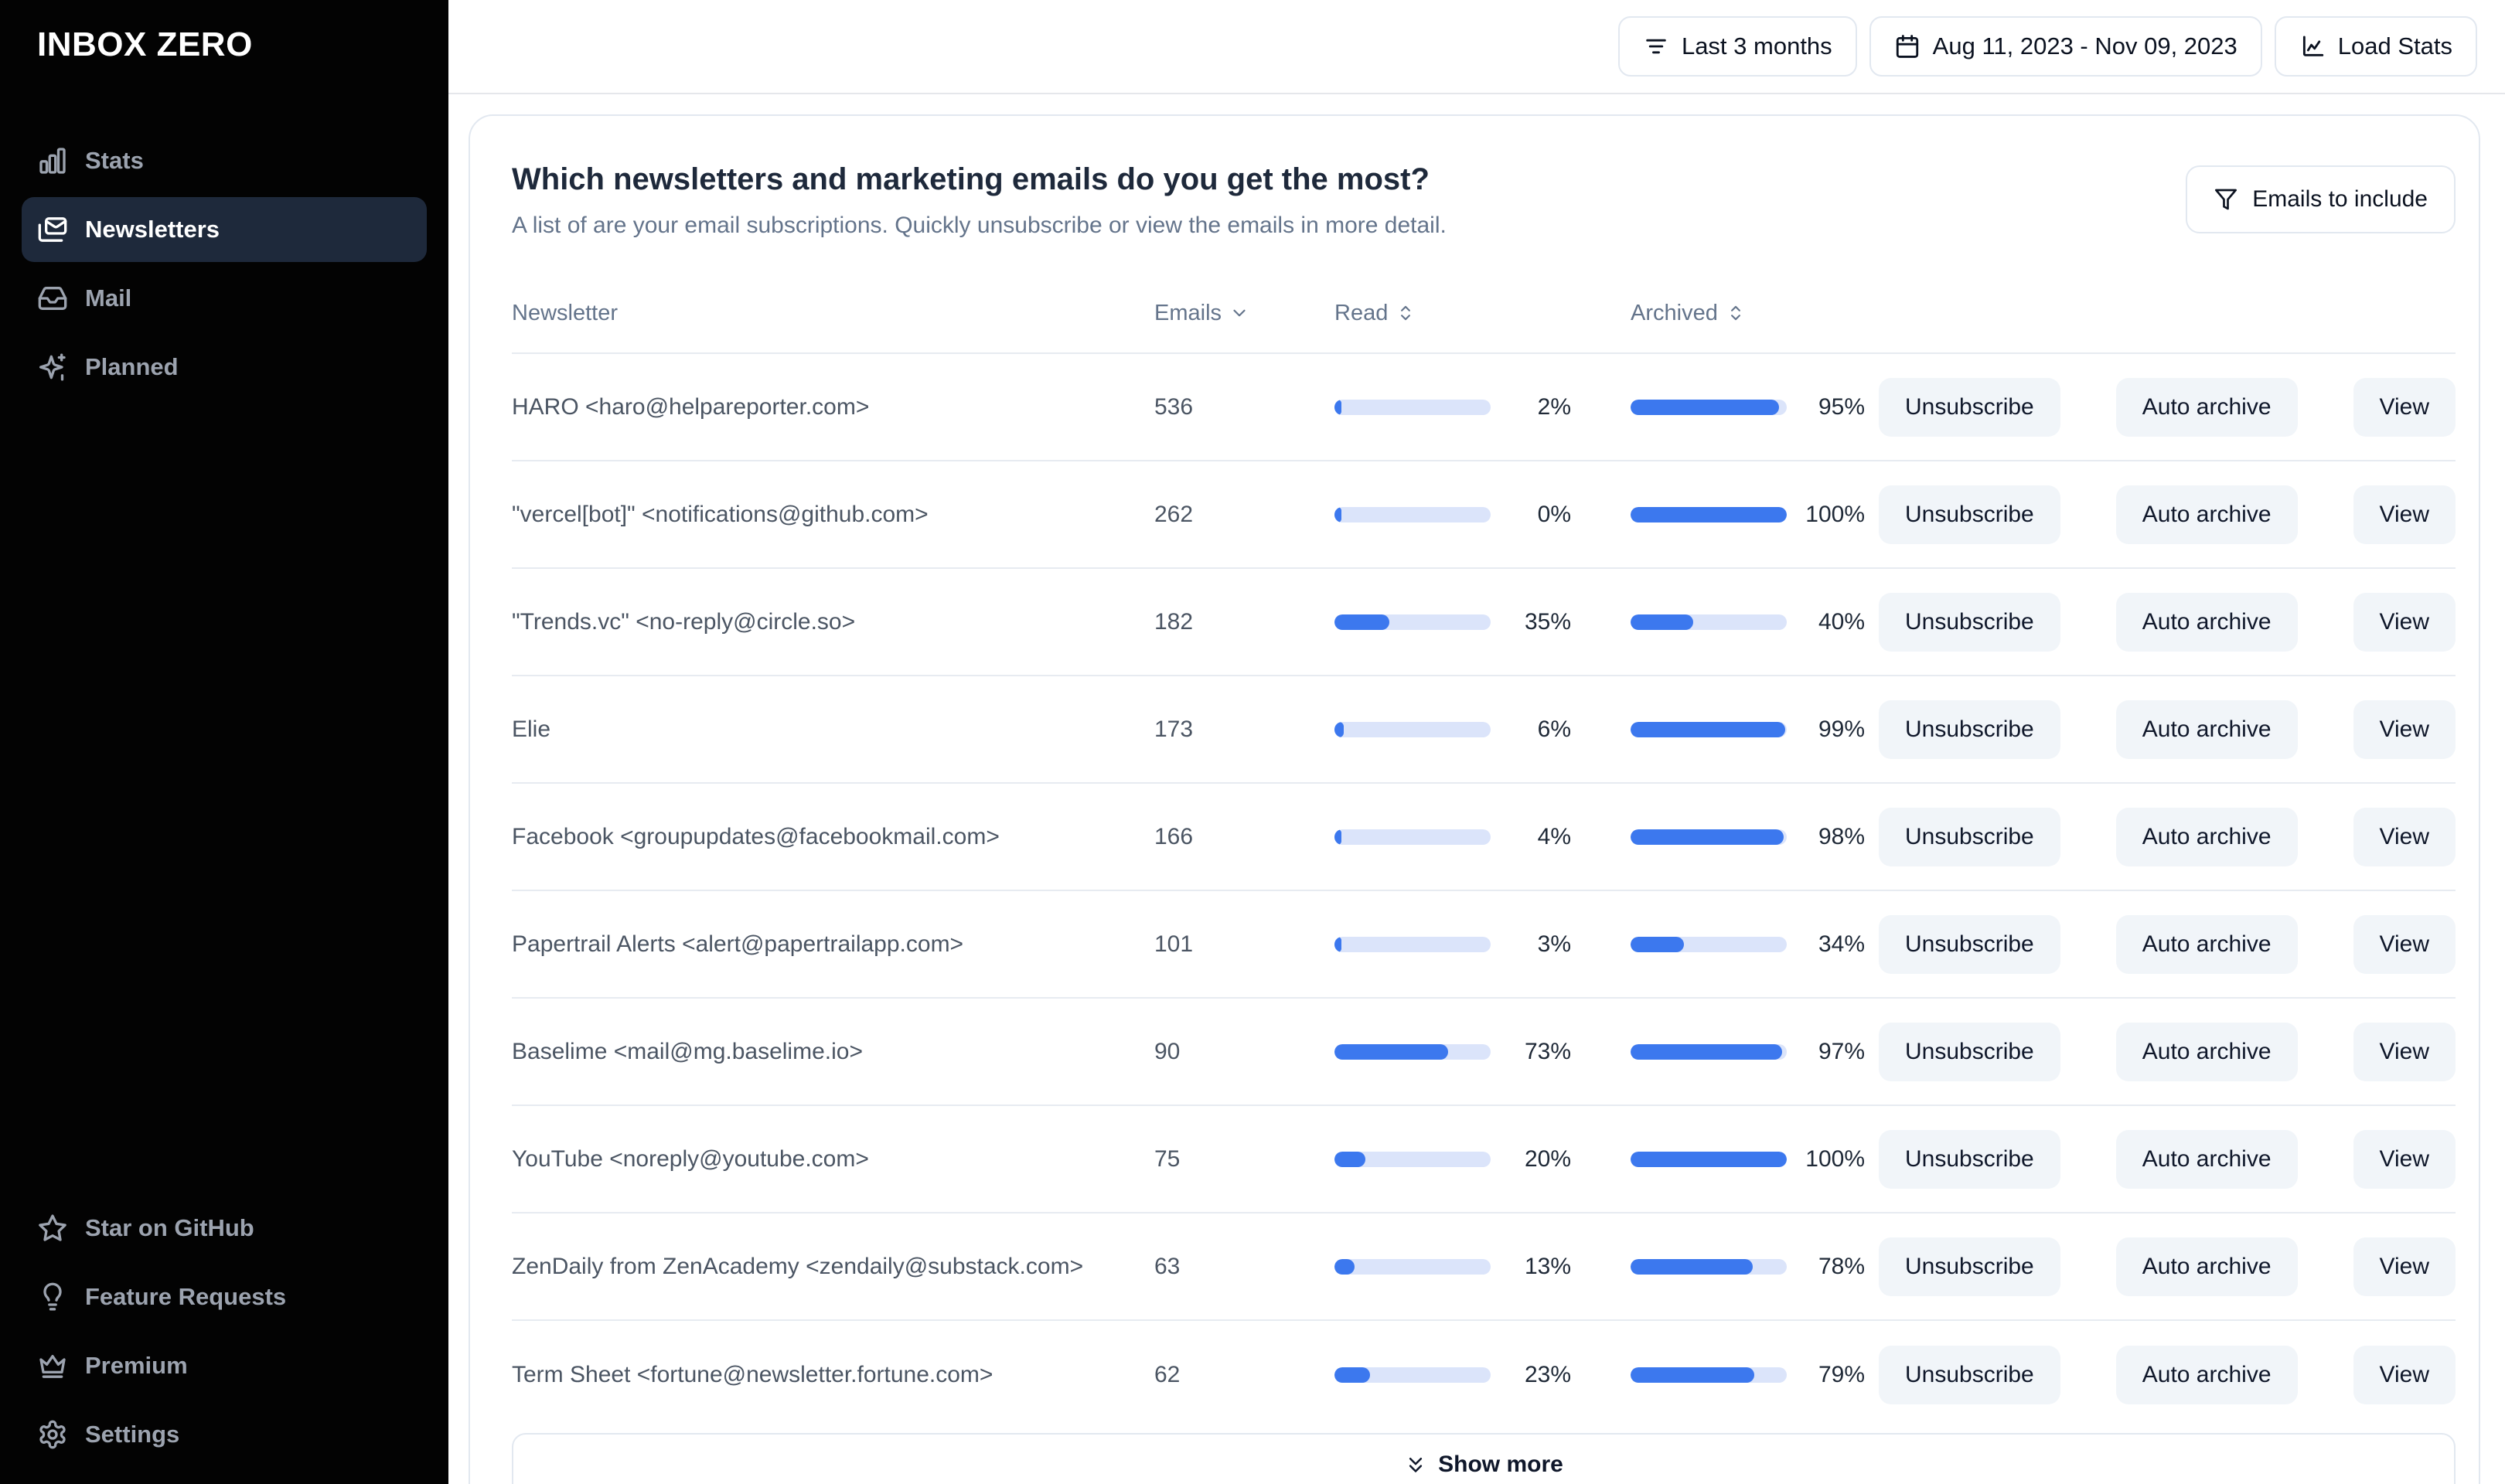 Image resolution: width=2505 pixels, height=1484 pixels. I want to click on column-header-read: Read, so click(1452, 313).